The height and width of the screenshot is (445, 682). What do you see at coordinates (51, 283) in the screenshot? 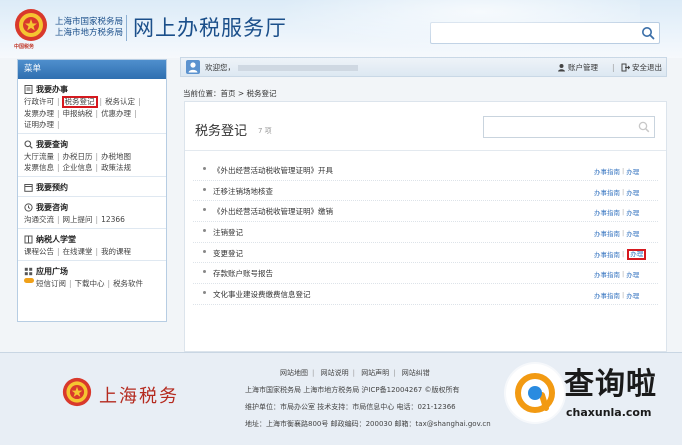
I see `sidebar-link-sms-subscribe: 短信订阅` at bounding box center [51, 283].